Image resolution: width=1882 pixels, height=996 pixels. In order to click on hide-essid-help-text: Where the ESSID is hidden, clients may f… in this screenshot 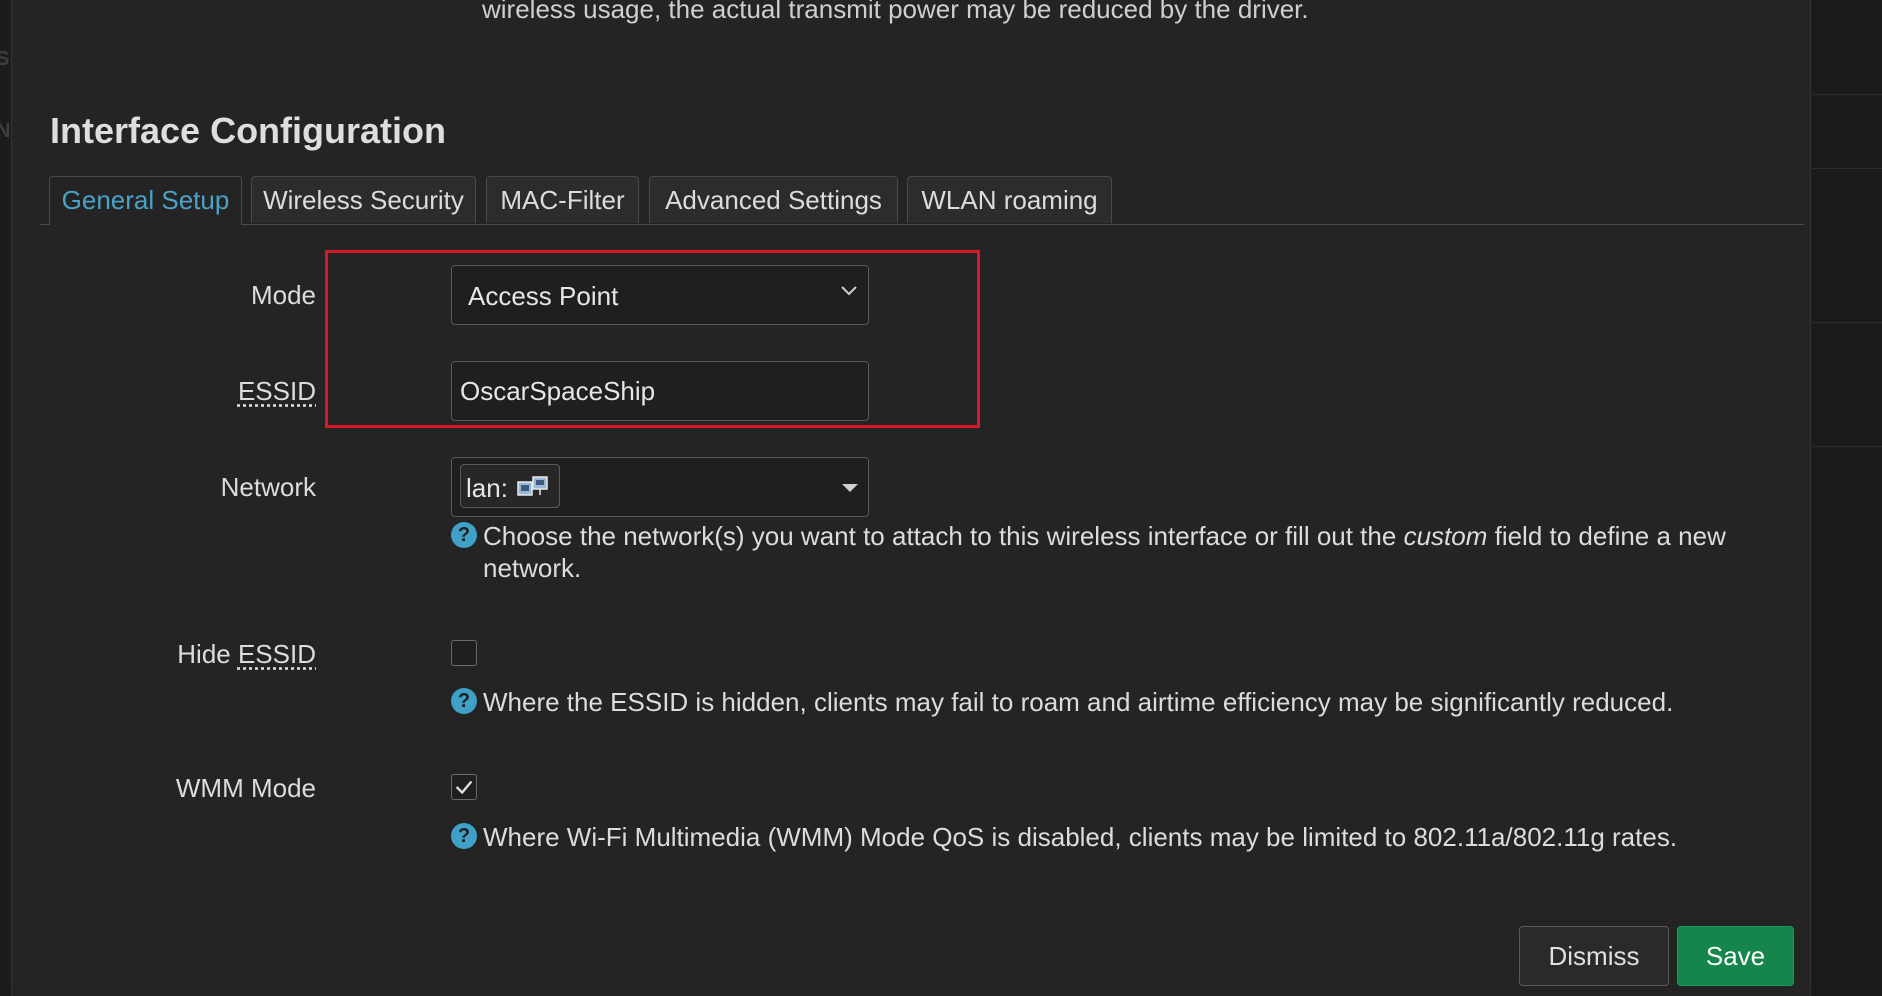, I will do `click(1078, 702)`.